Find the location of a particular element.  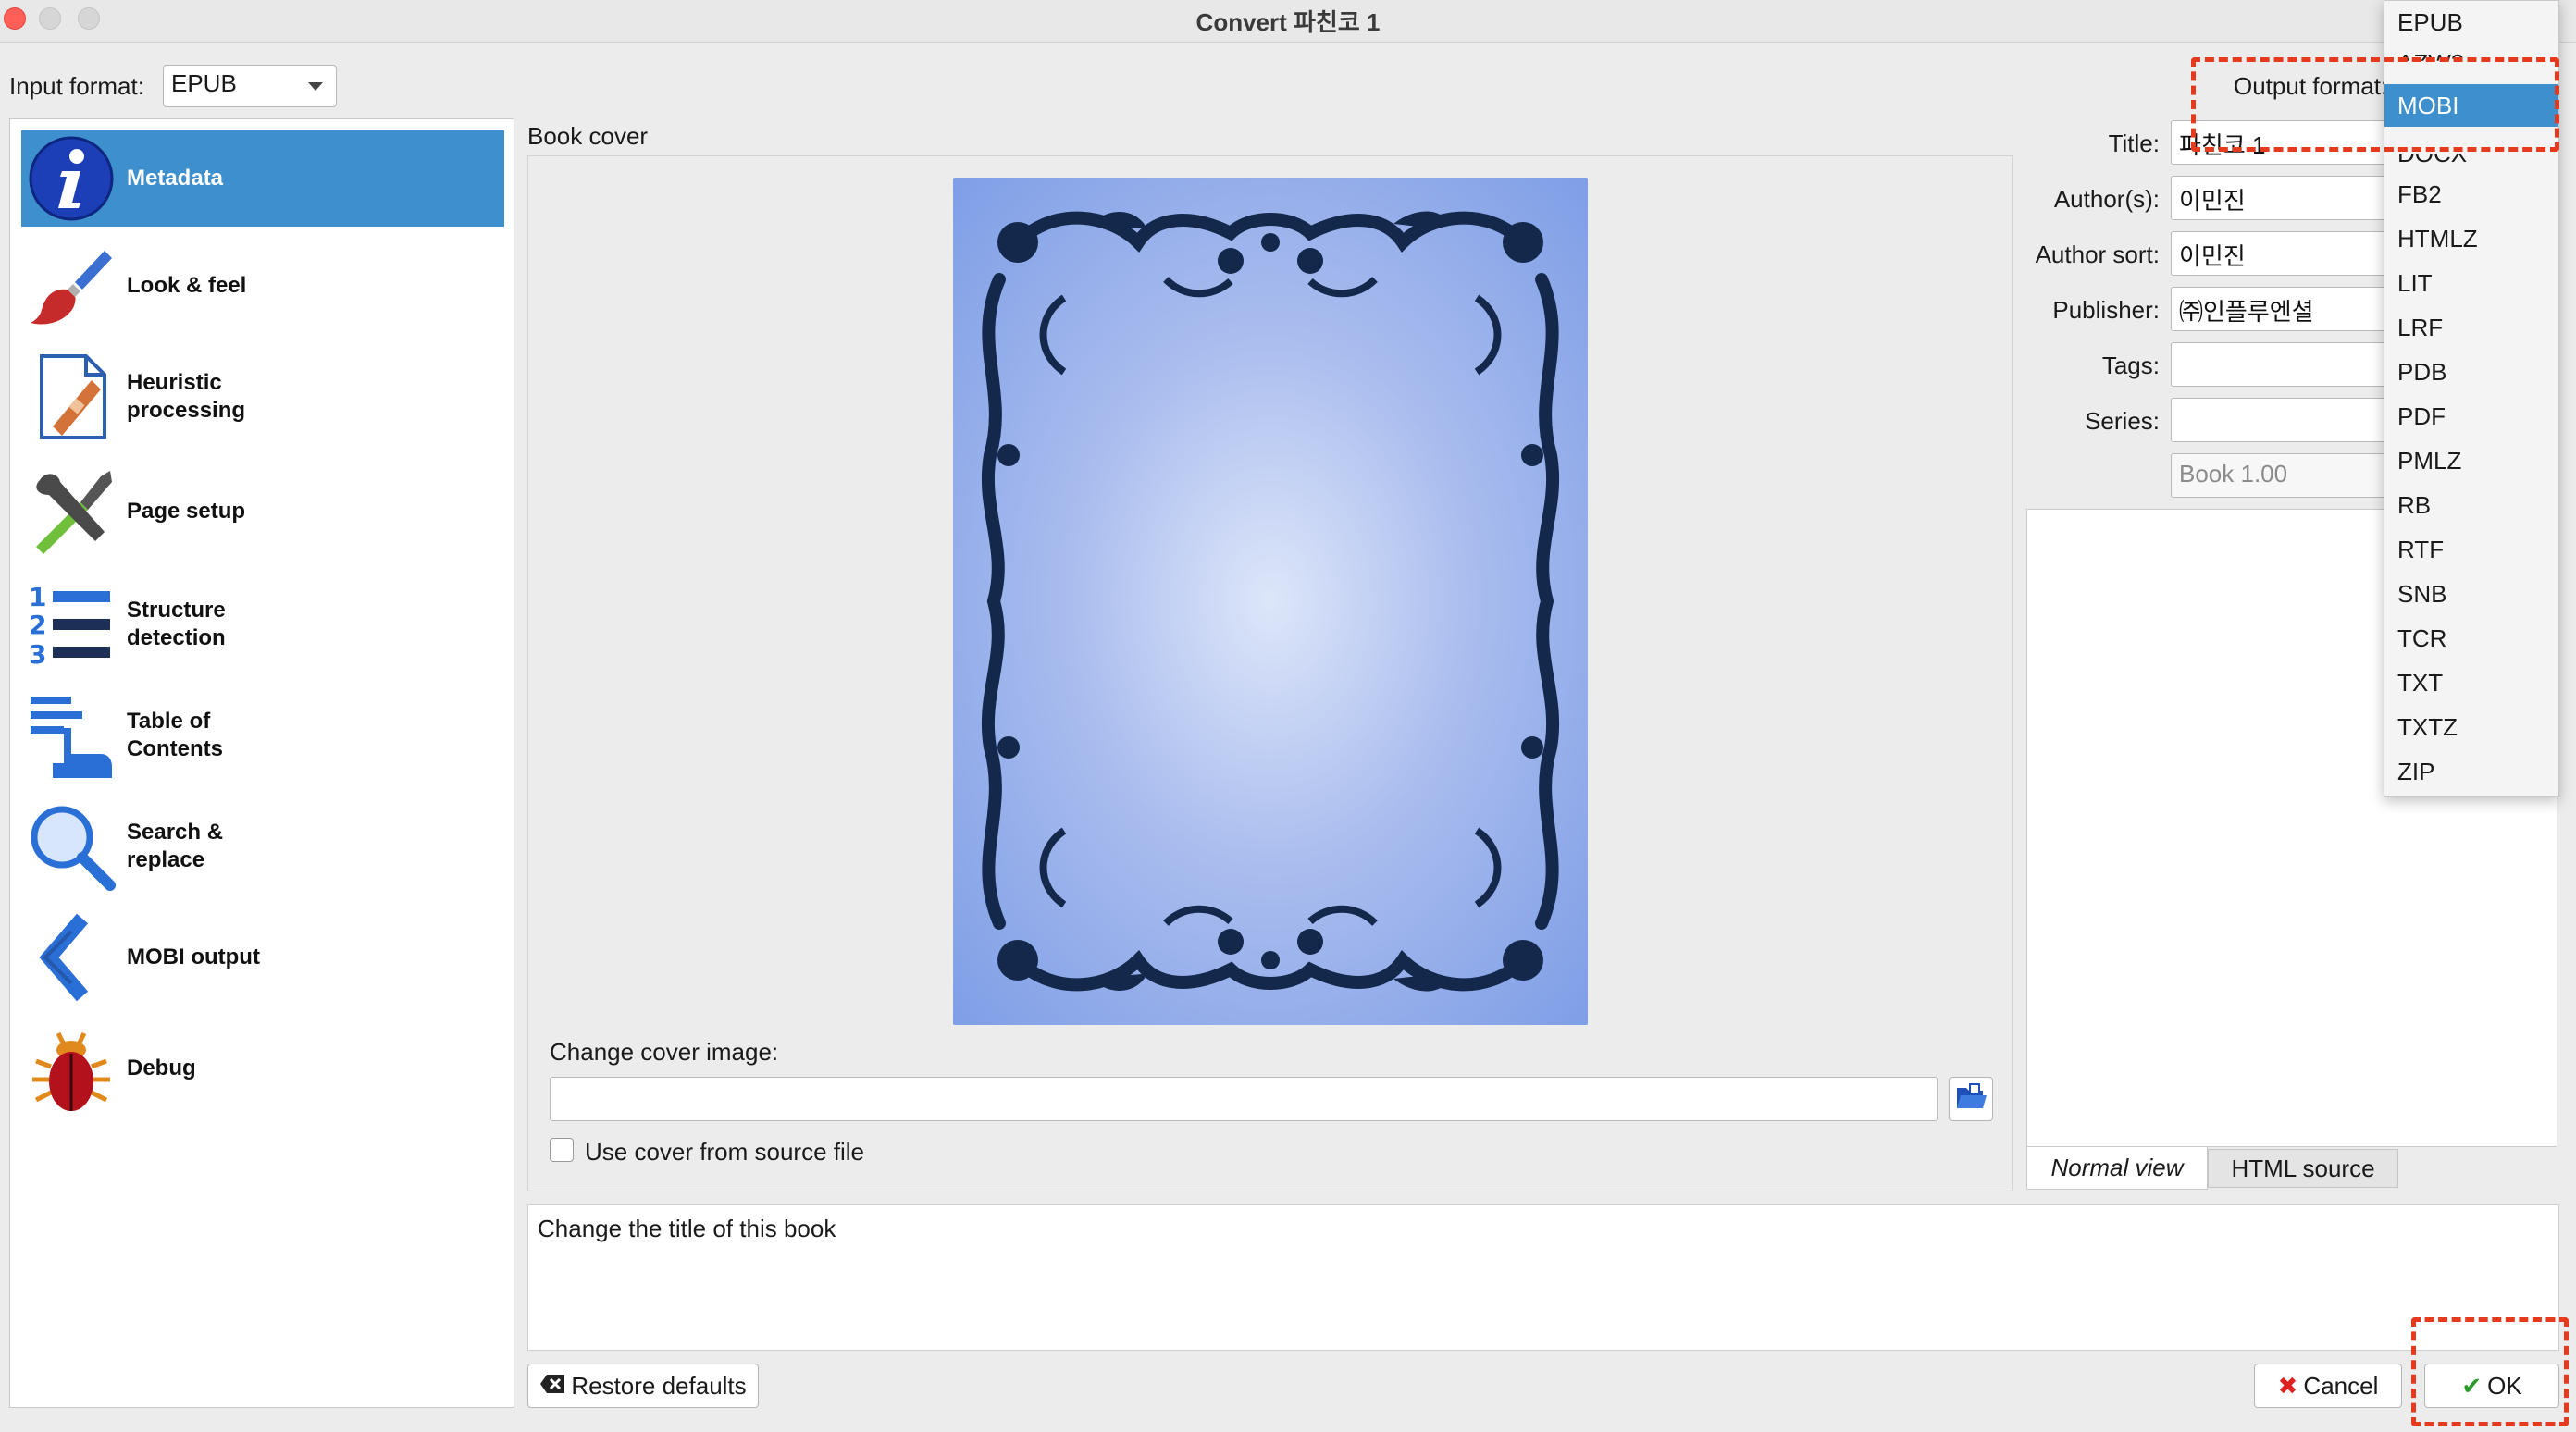

publisher-label: Publisher: is located at coordinates (2106, 310).